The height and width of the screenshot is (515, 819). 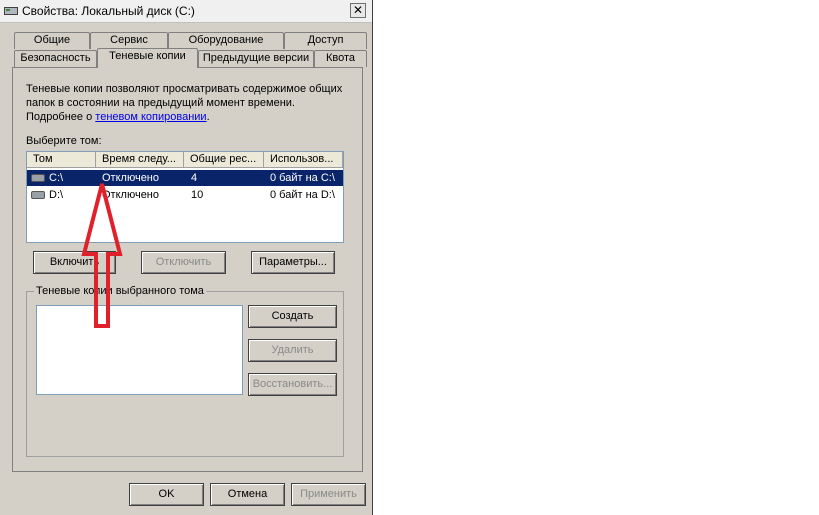 What do you see at coordinates (56, 195) in the screenshot?
I see `cell-volume: D:\` at bounding box center [56, 195].